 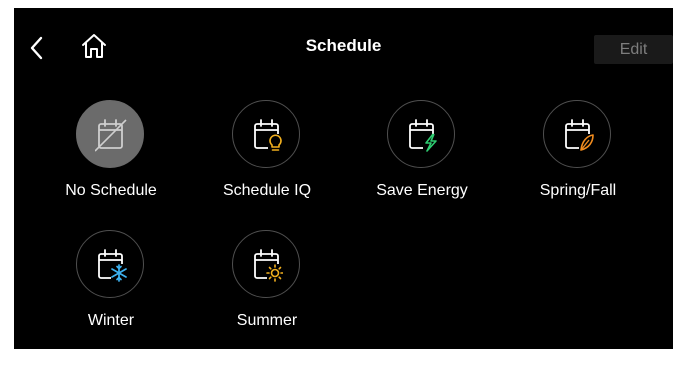 I want to click on edit-button: Edit, so click(x=633, y=49).